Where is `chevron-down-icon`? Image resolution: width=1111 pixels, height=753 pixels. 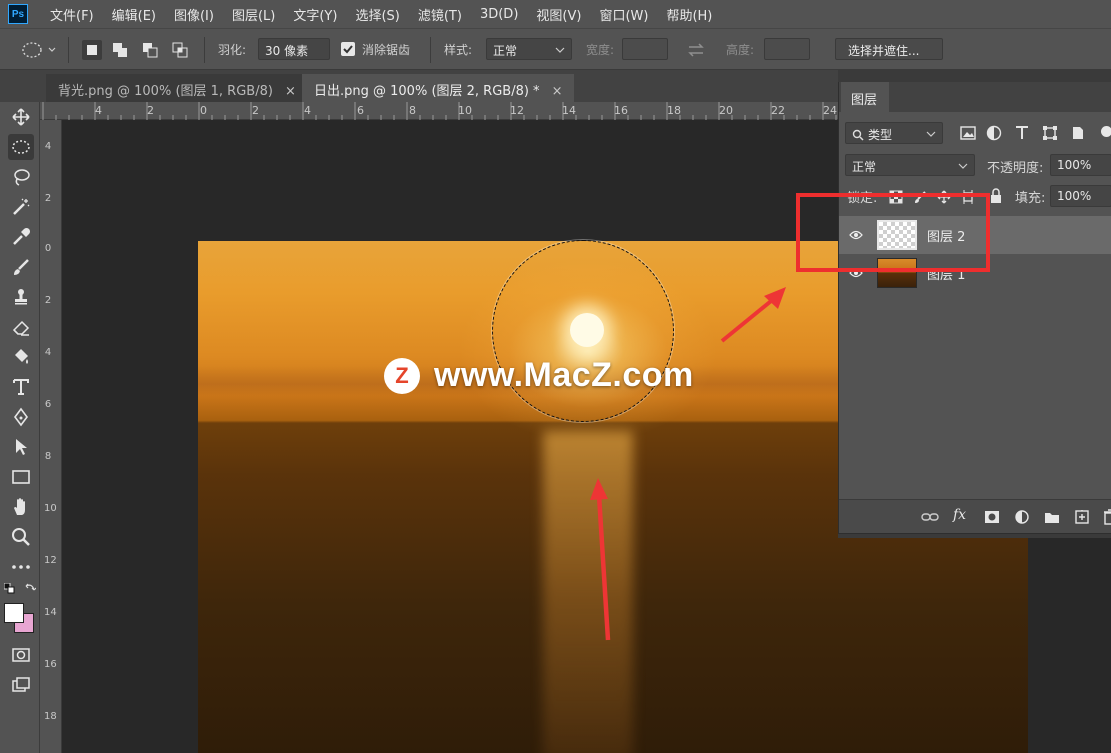 chevron-down-icon is located at coordinates (931, 134).